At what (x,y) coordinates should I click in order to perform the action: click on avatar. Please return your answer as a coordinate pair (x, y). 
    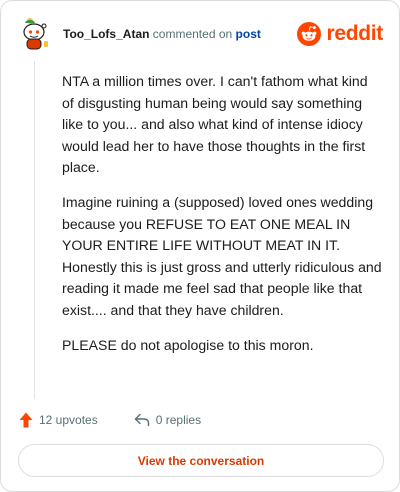
    Looking at the image, I should click on (35, 34).